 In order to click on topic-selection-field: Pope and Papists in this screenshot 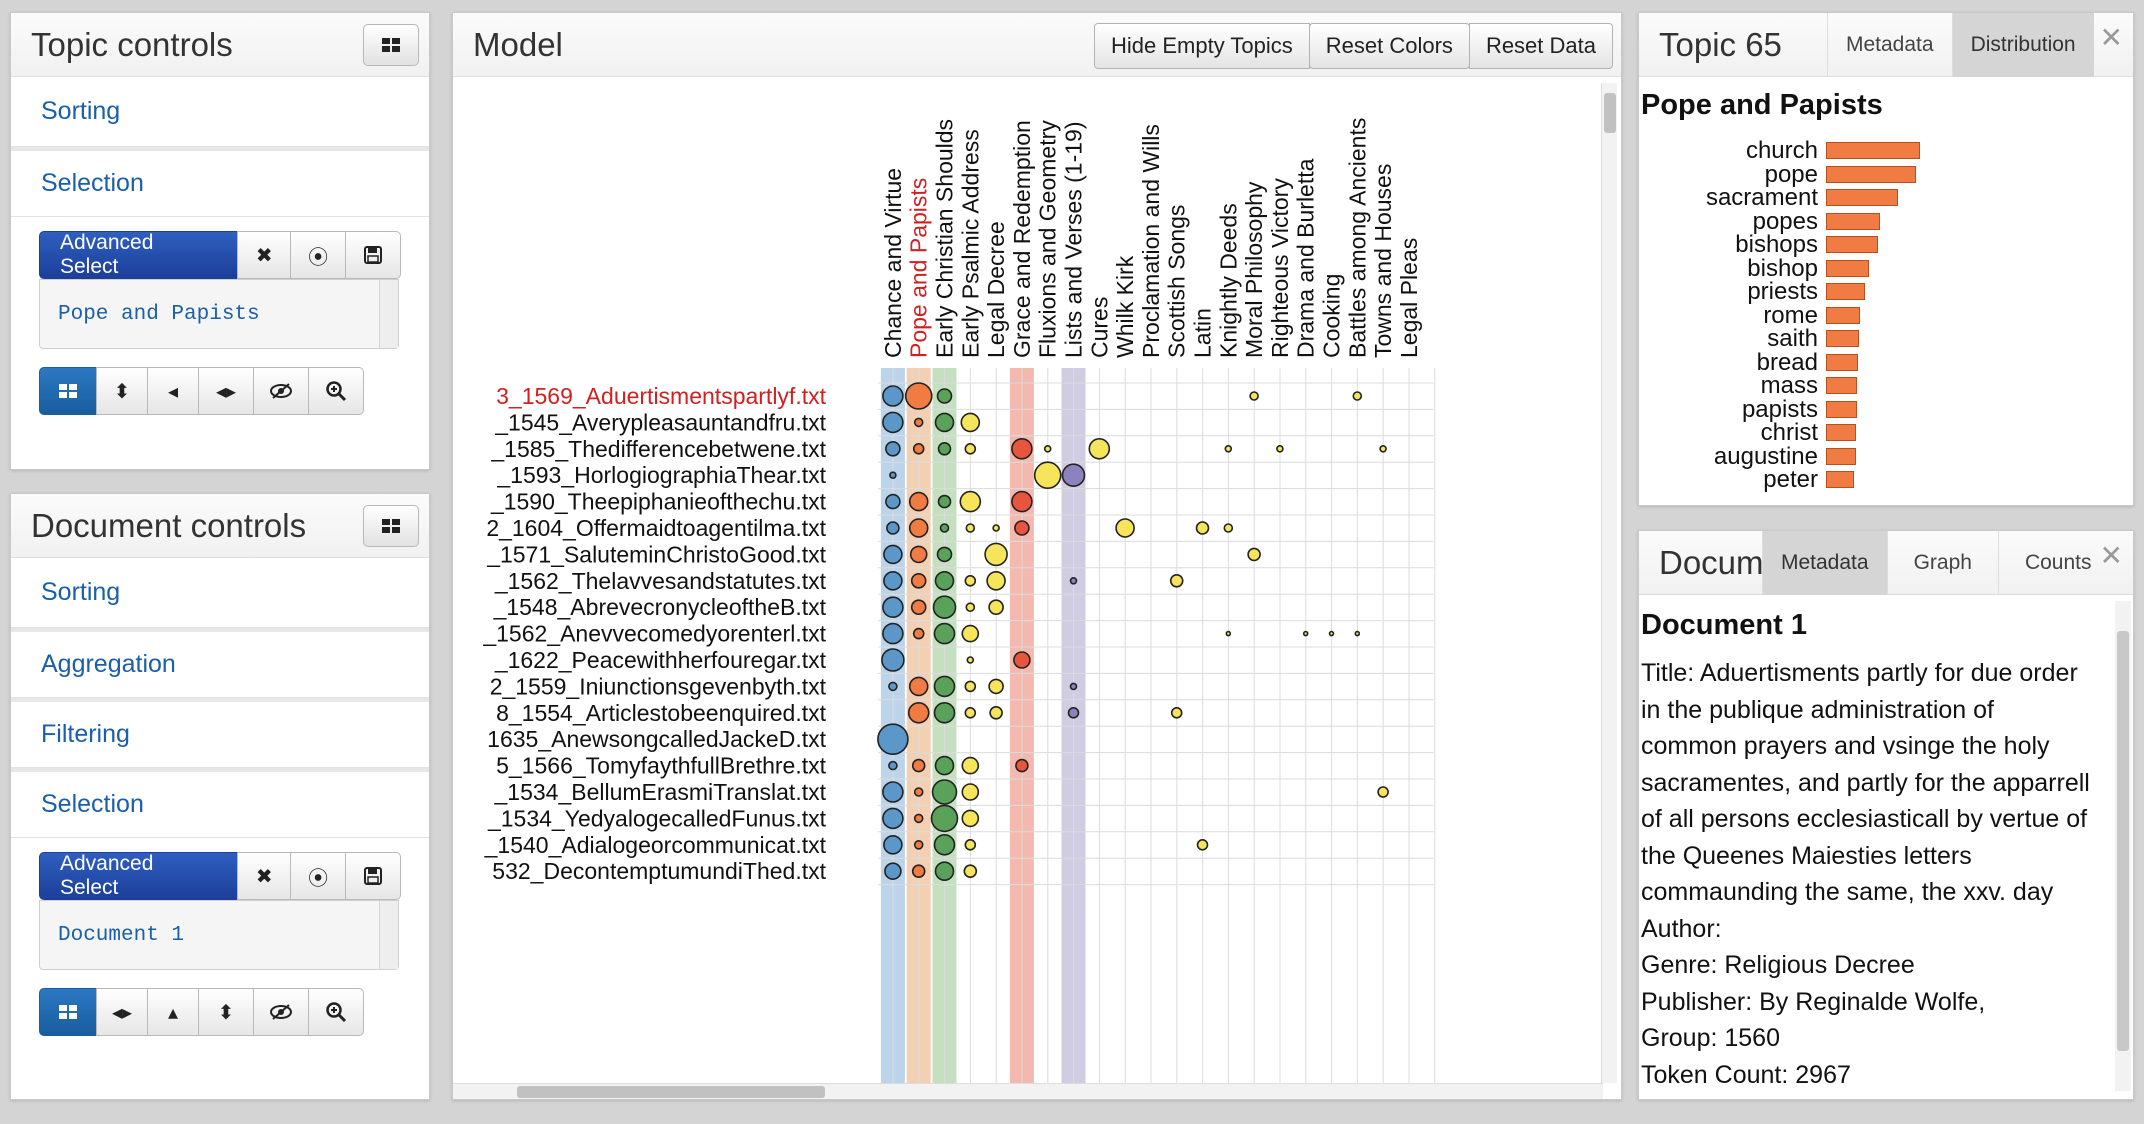, I will do `click(219, 314)`.